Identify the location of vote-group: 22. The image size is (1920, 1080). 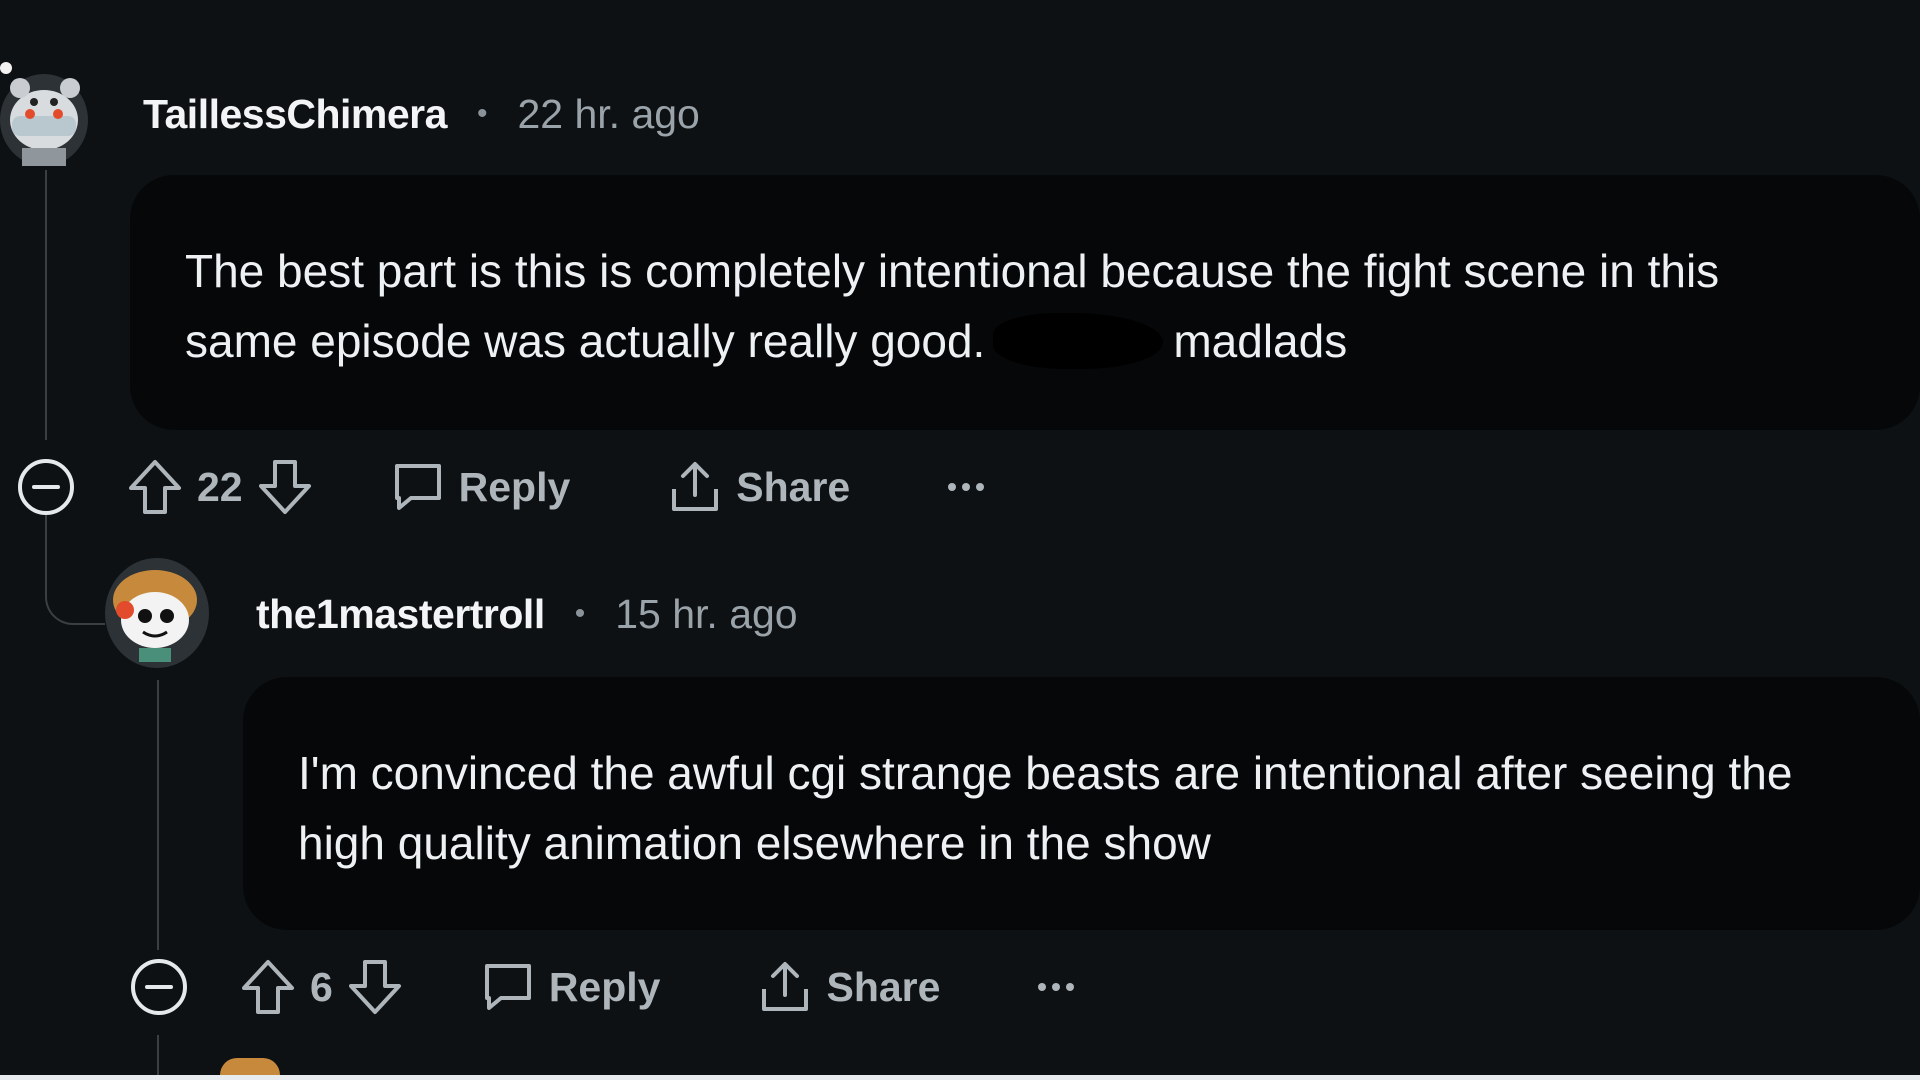
(220, 487).